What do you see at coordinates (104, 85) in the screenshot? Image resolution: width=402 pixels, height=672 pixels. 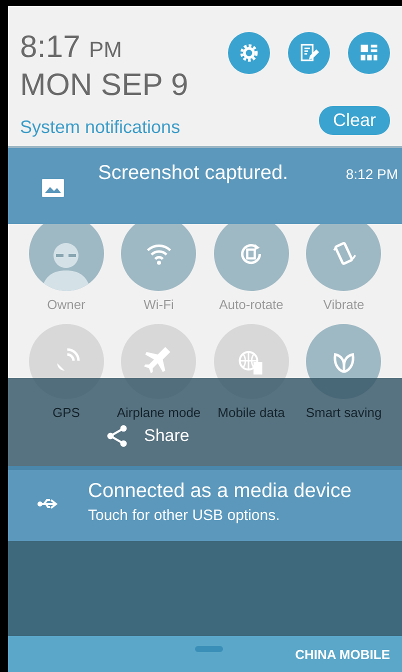 I see `date-label: MON SEP 9` at bounding box center [104, 85].